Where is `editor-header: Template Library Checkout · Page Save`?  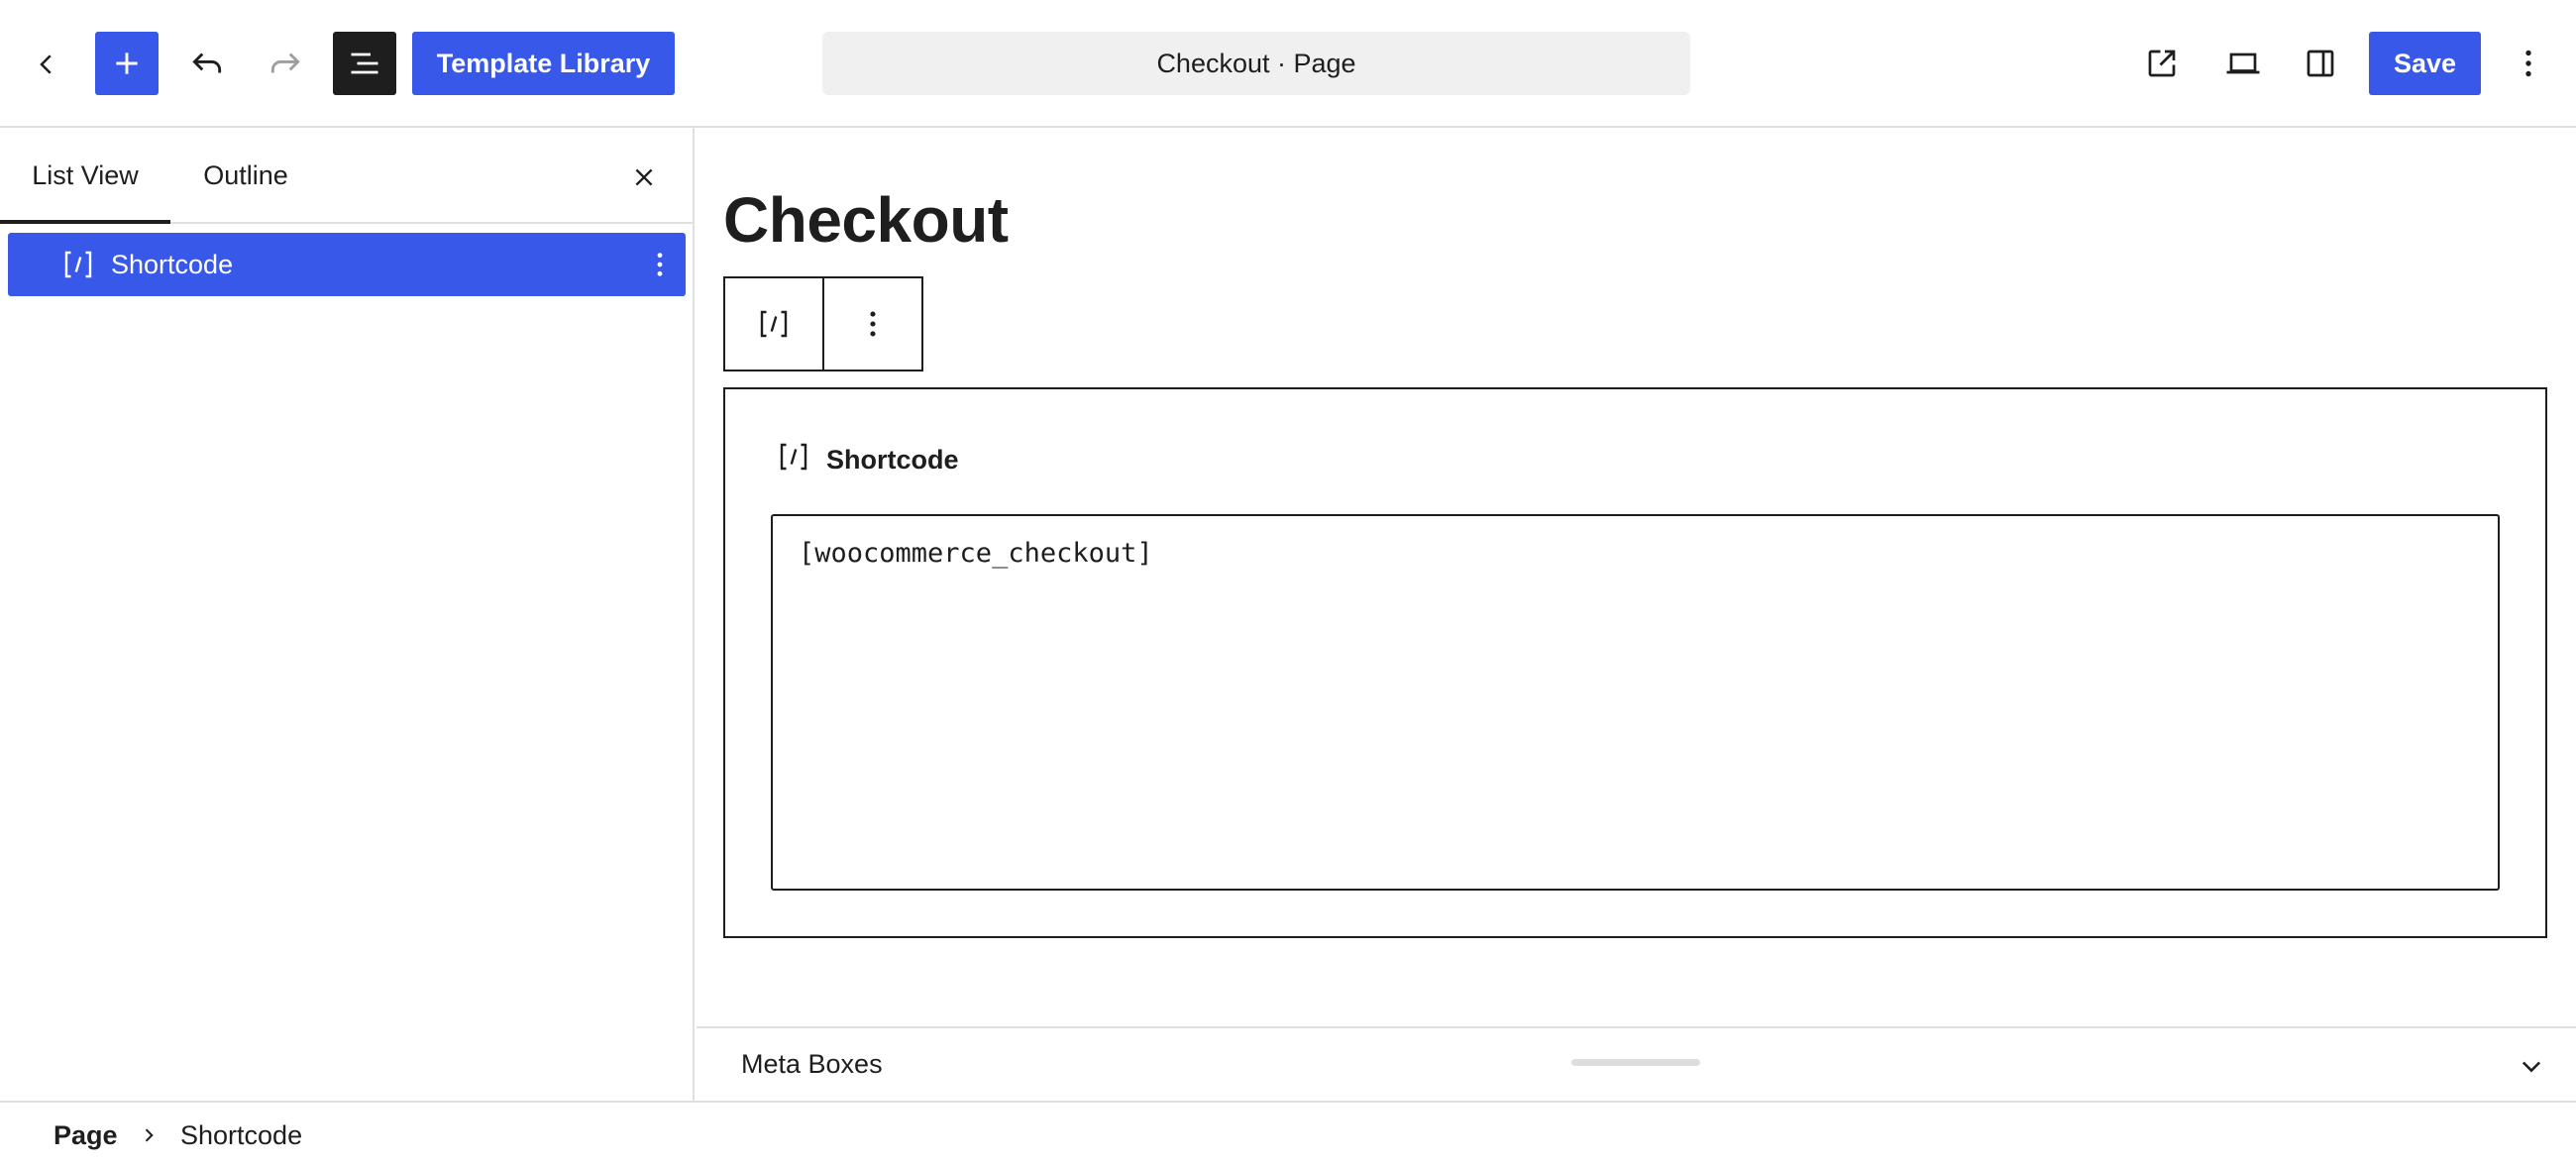
editor-header: Template Library Checkout · Page Save is located at coordinates (1288, 64).